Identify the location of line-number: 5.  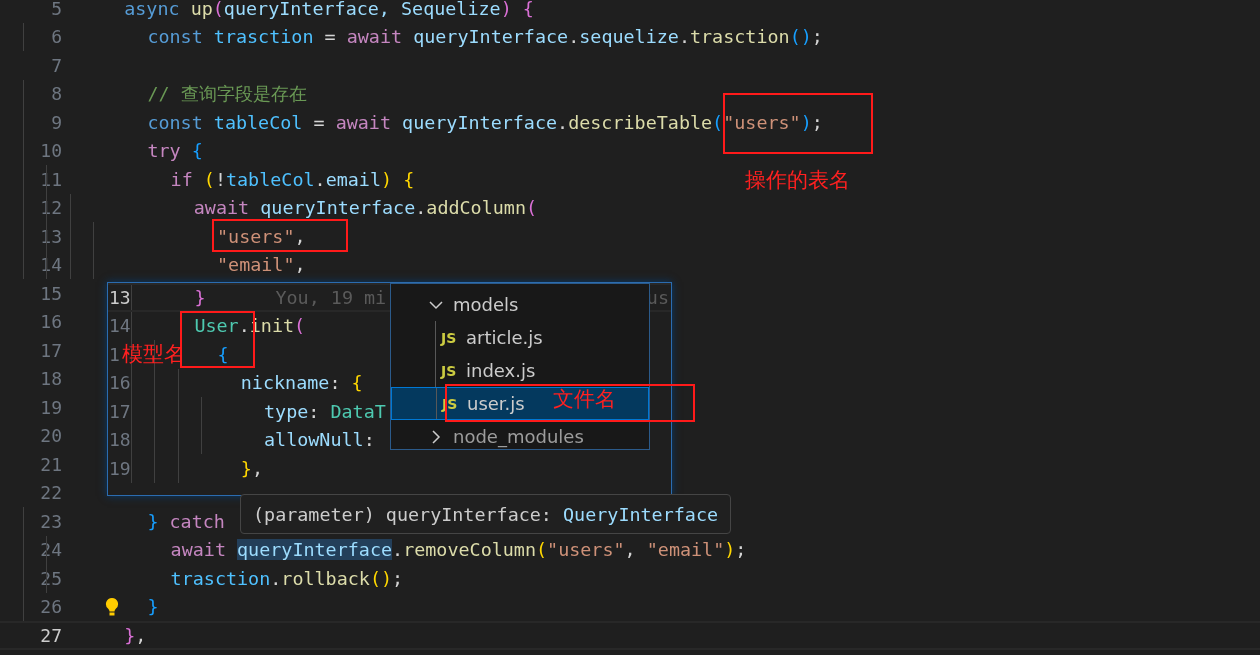
(56, 9).